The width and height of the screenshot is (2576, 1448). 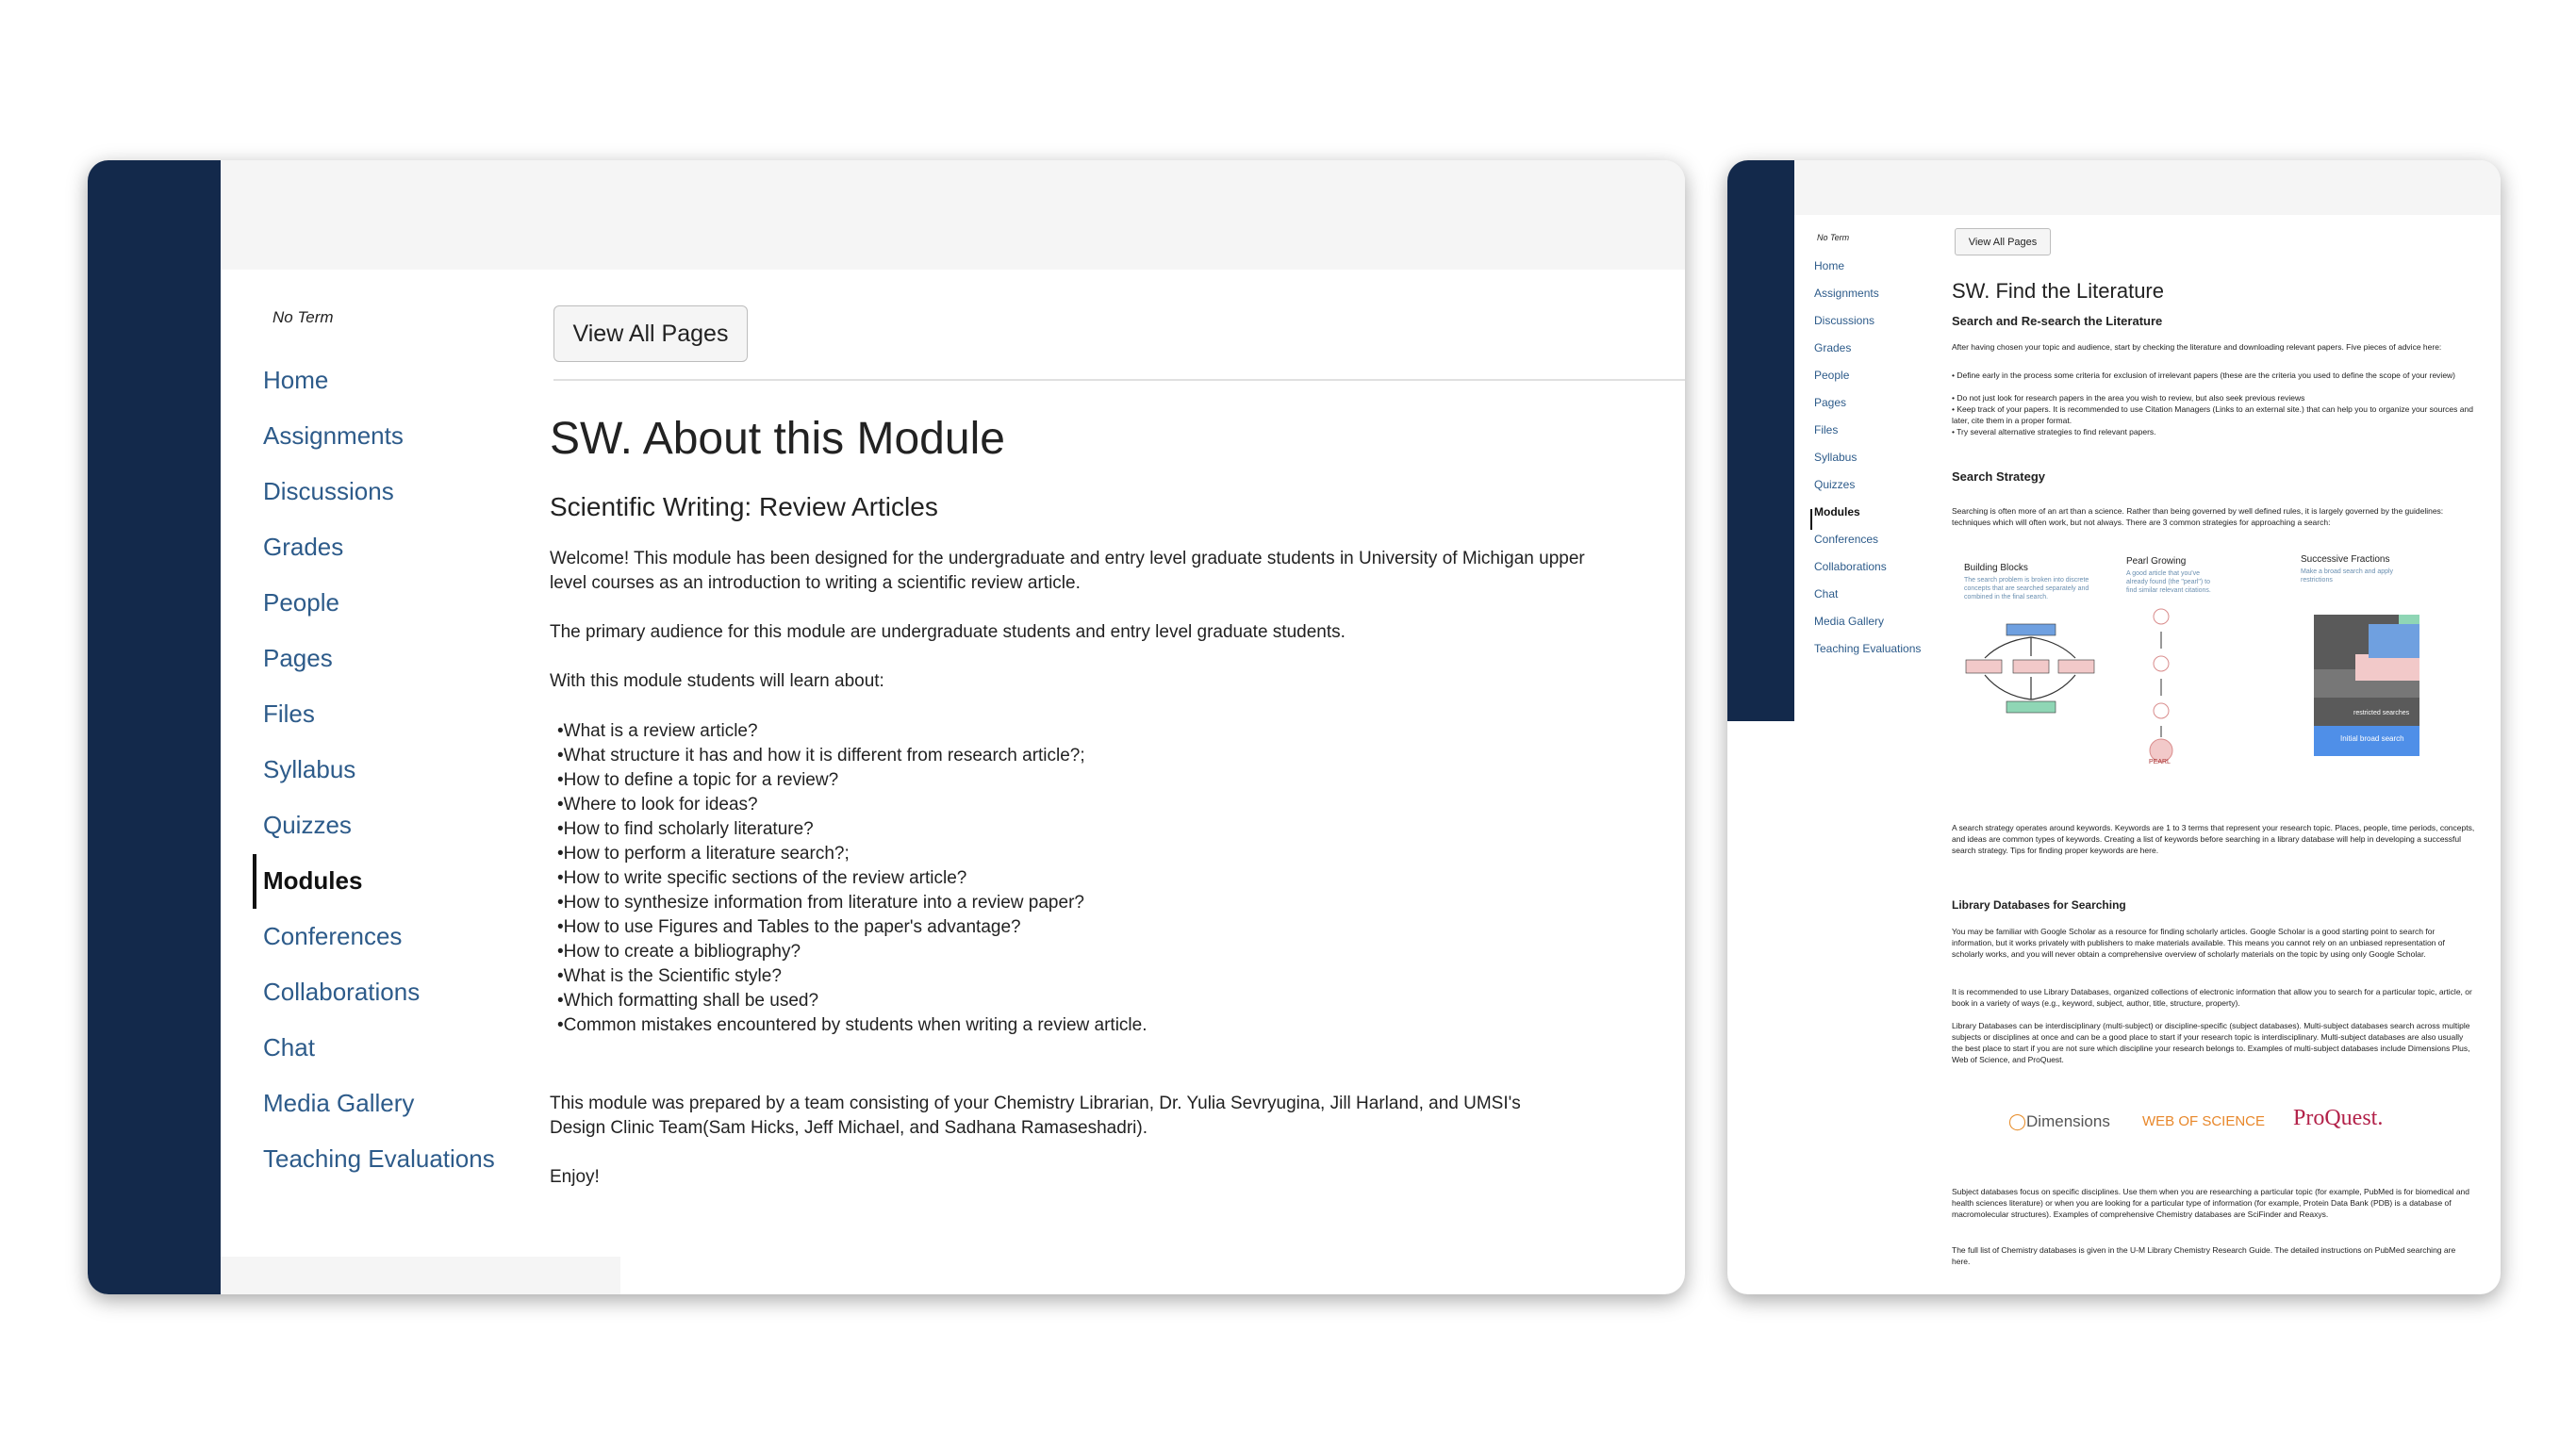 I want to click on successive-fractions-label: Successive Fractions, so click(x=2345, y=559).